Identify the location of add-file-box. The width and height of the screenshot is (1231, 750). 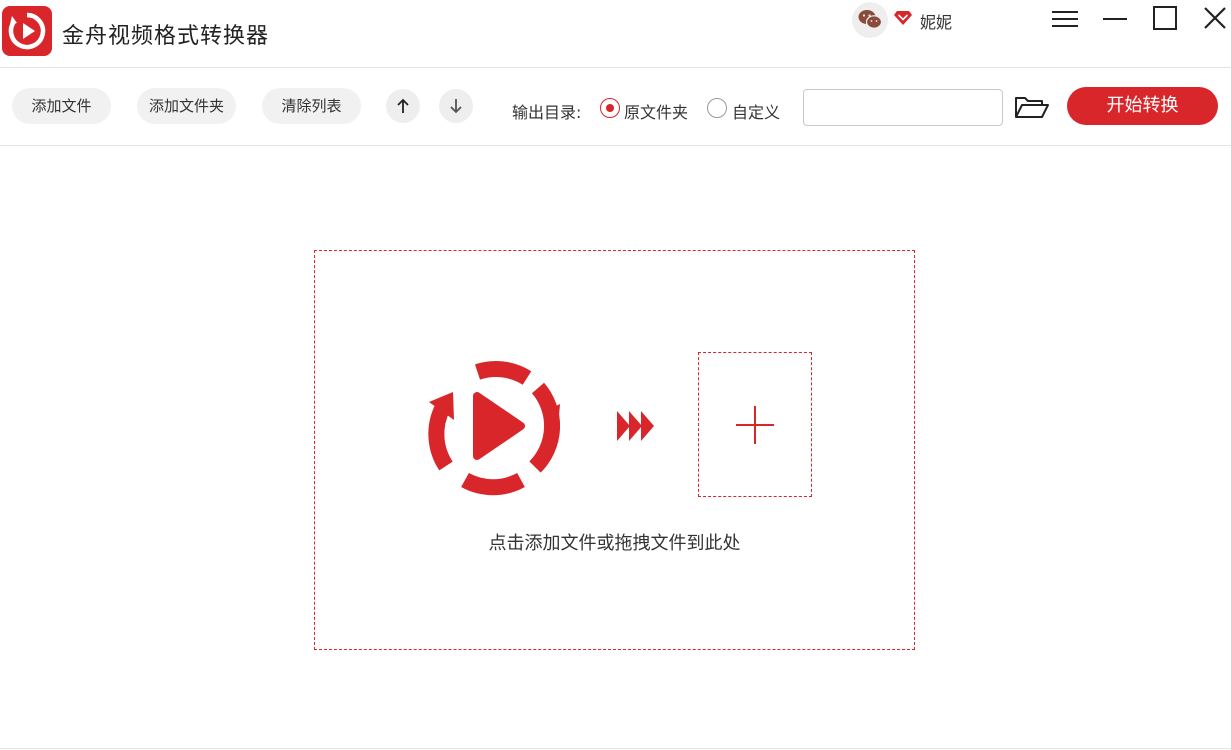
(755, 424).